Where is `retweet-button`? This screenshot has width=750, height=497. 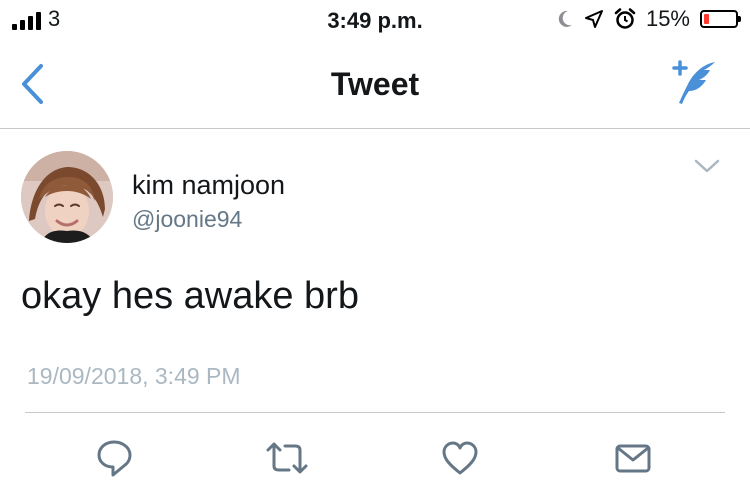
retweet-button is located at coordinates (287, 458).